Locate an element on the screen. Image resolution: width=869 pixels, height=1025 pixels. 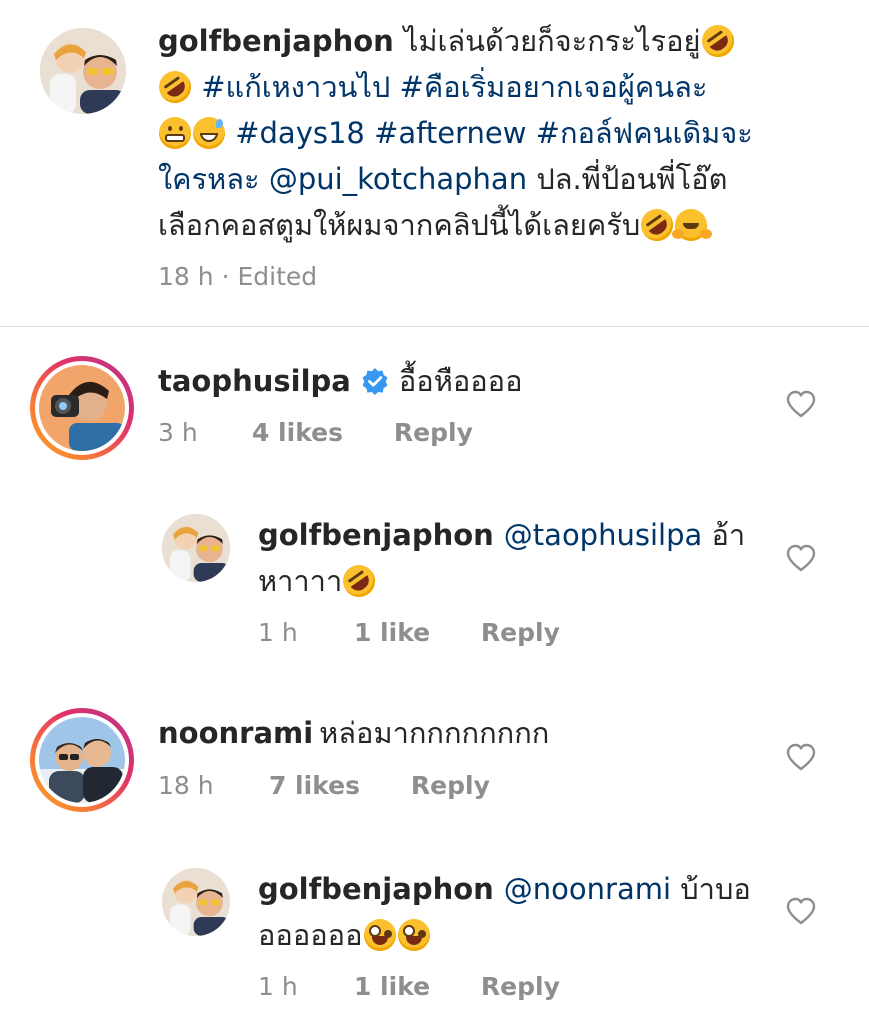
caption-hashtag-continued: ใครหละ is located at coordinates (209, 179).